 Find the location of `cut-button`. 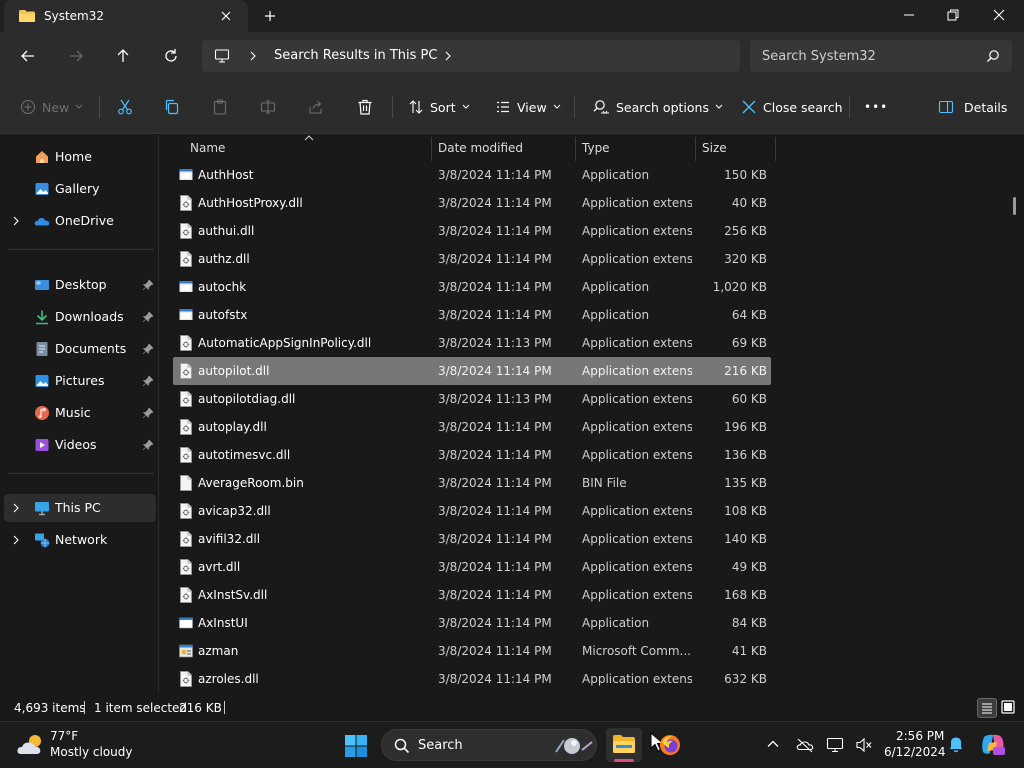

cut-button is located at coordinates (125, 107).